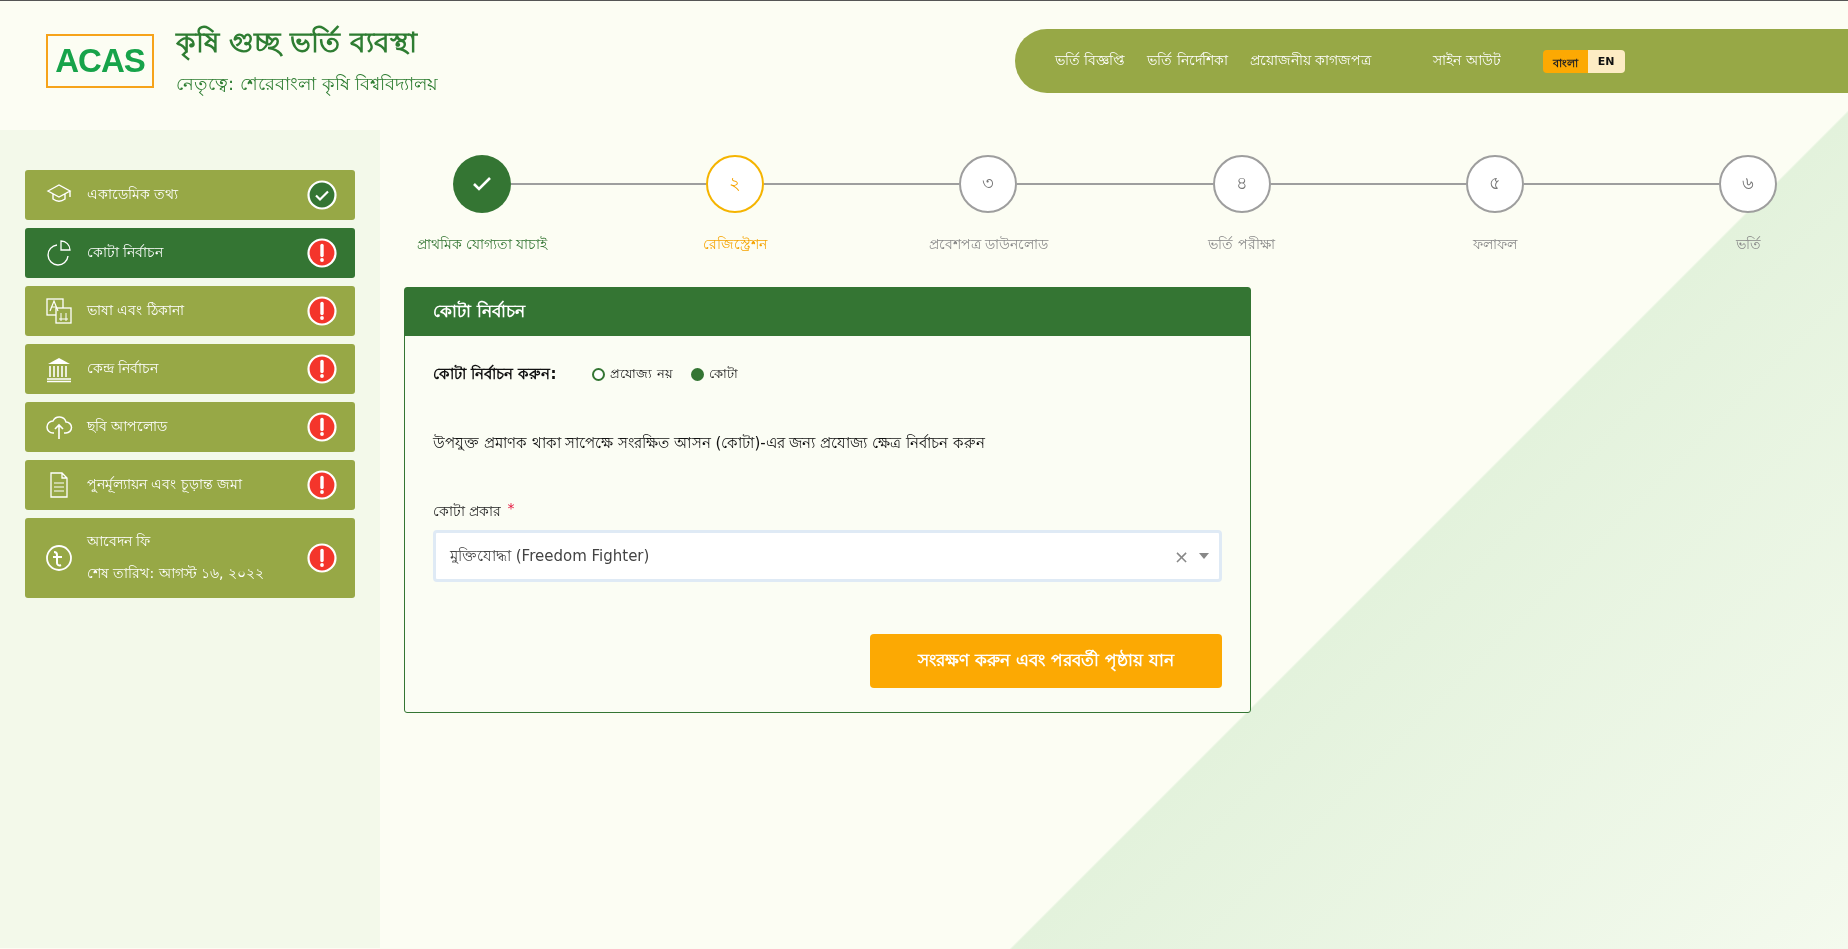 The height and width of the screenshot is (949, 1848). Describe the element at coordinates (1748, 244) in the screenshot. I see `step-label: ভর্তি` at that location.